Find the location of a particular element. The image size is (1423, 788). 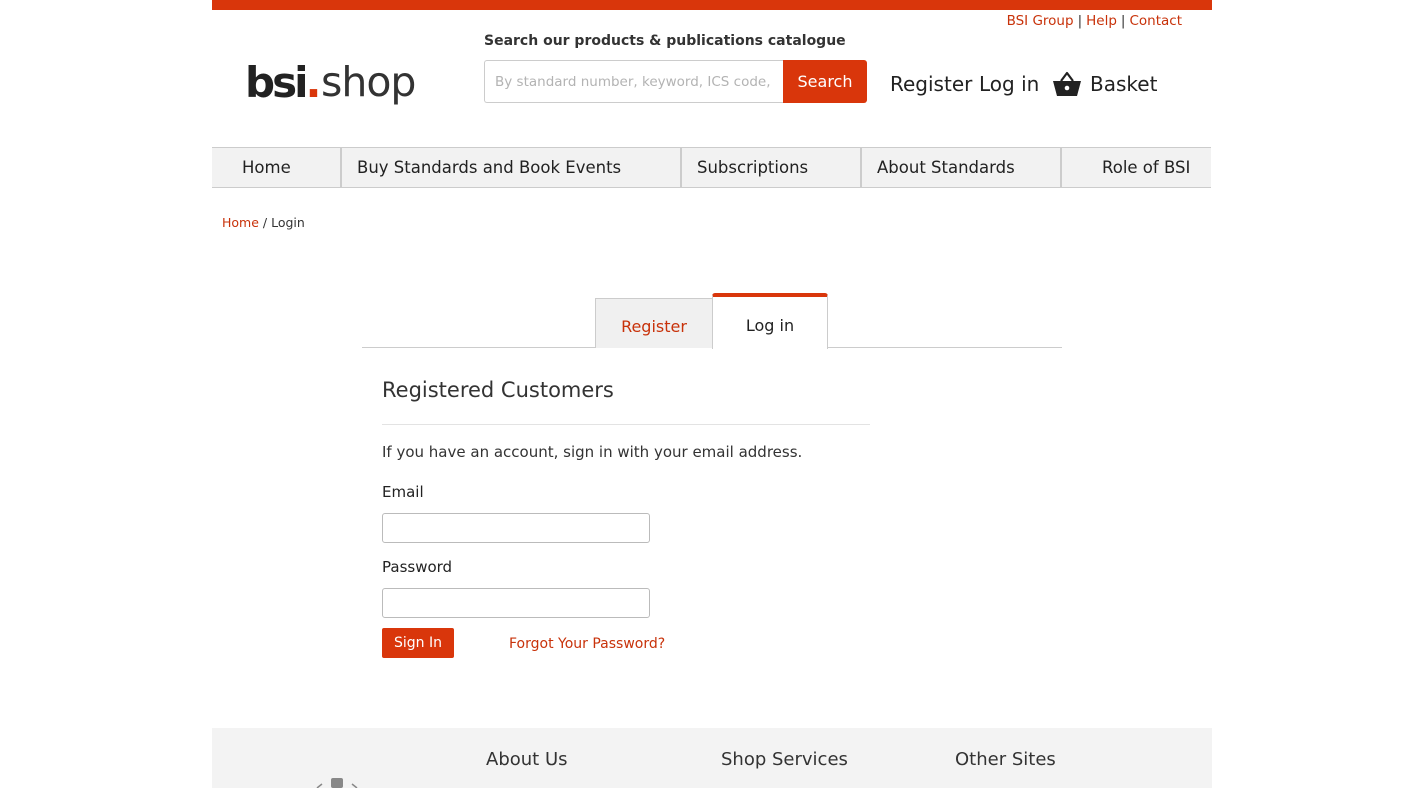

search-input is located at coordinates (634, 81).